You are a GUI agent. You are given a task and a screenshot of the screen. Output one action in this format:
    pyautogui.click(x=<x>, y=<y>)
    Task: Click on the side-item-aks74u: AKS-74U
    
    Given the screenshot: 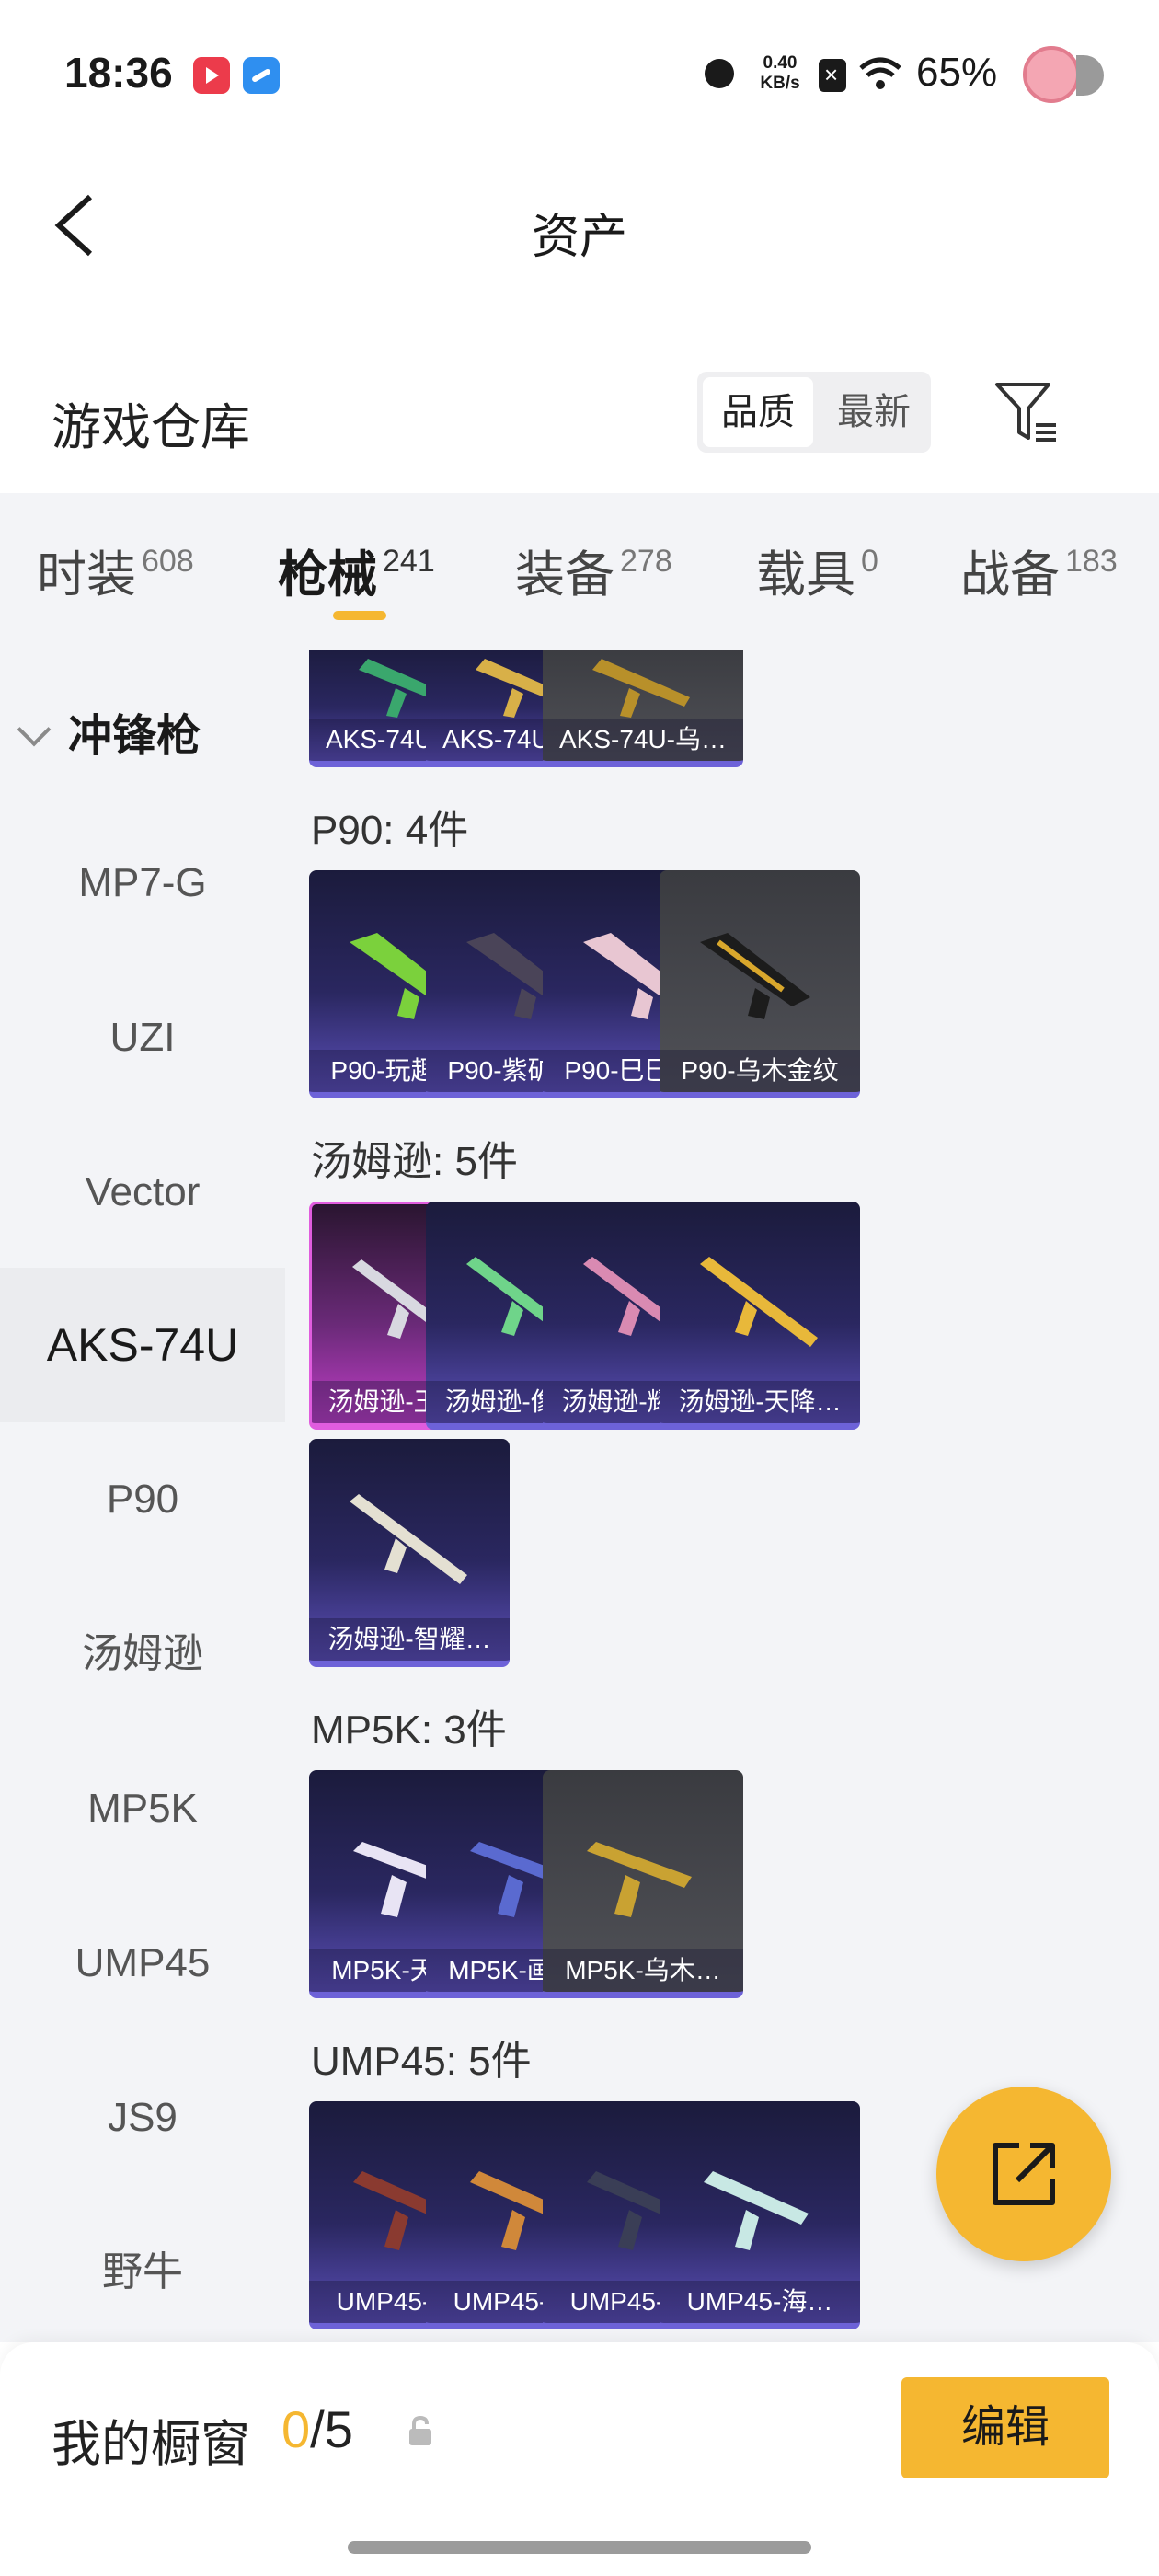 What is the action you would take?
    pyautogui.click(x=142, y=1345)
    